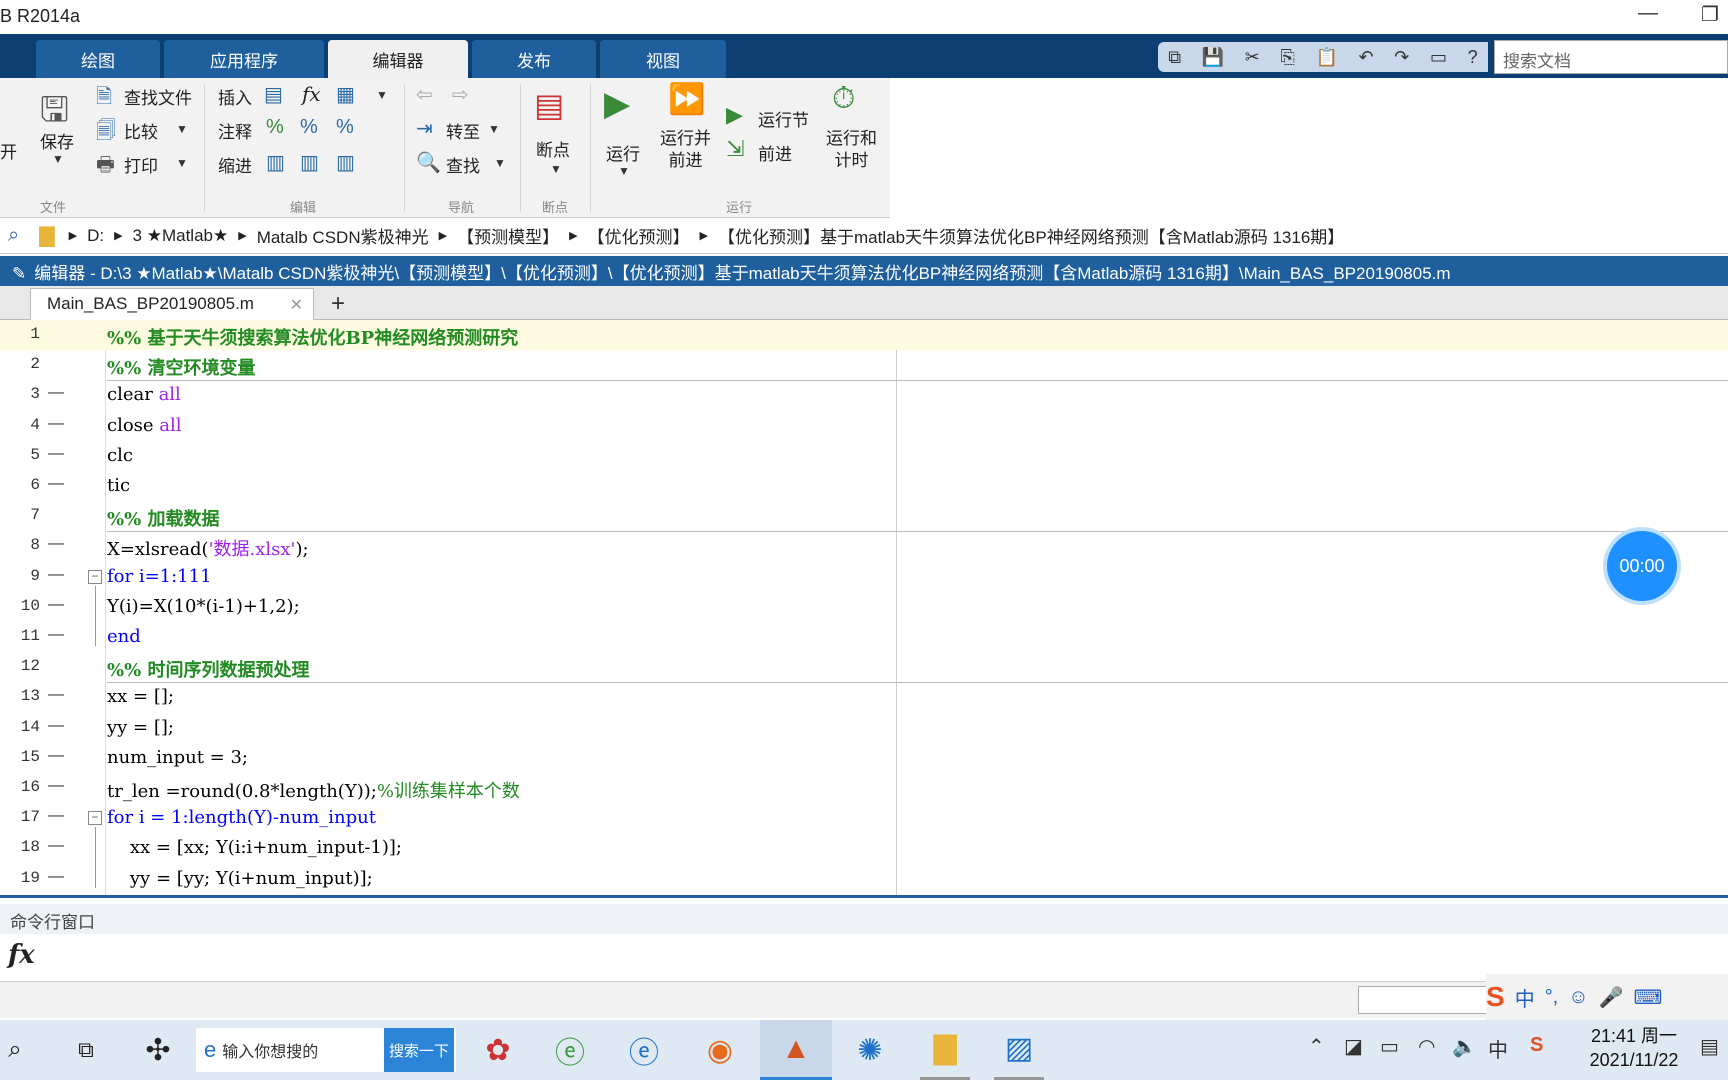  Describe the element at coordinates (864, 758) in the screenshot. I see `code-line: 15 — num_input = 3;` at that location.